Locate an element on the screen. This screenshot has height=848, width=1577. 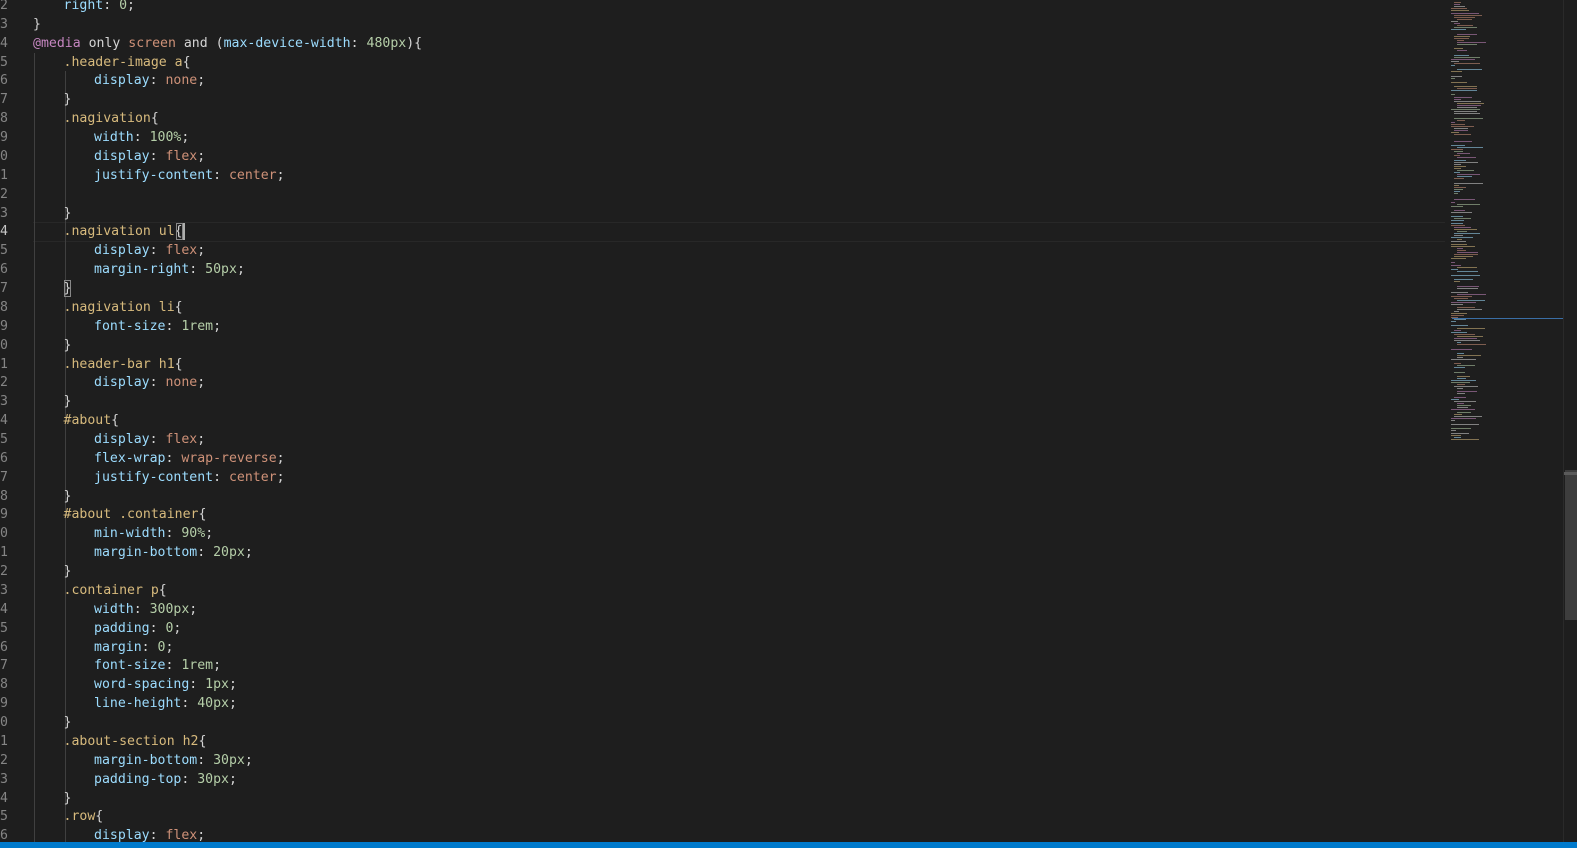
code-token: 0 is located at coordinates (123, 6).